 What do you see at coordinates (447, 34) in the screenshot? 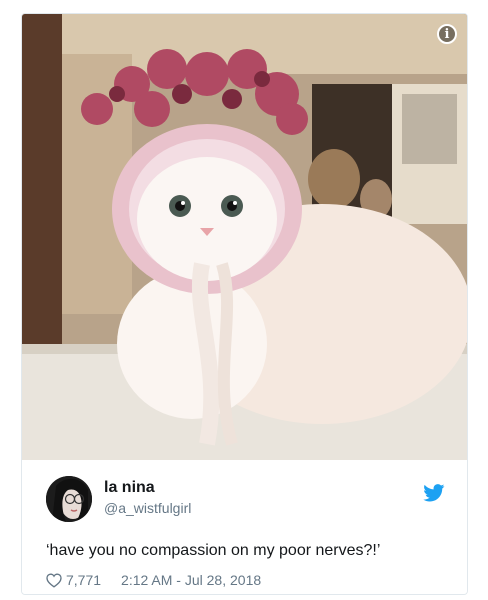
I see `info-icon: i` at bounding box center [447, 34].